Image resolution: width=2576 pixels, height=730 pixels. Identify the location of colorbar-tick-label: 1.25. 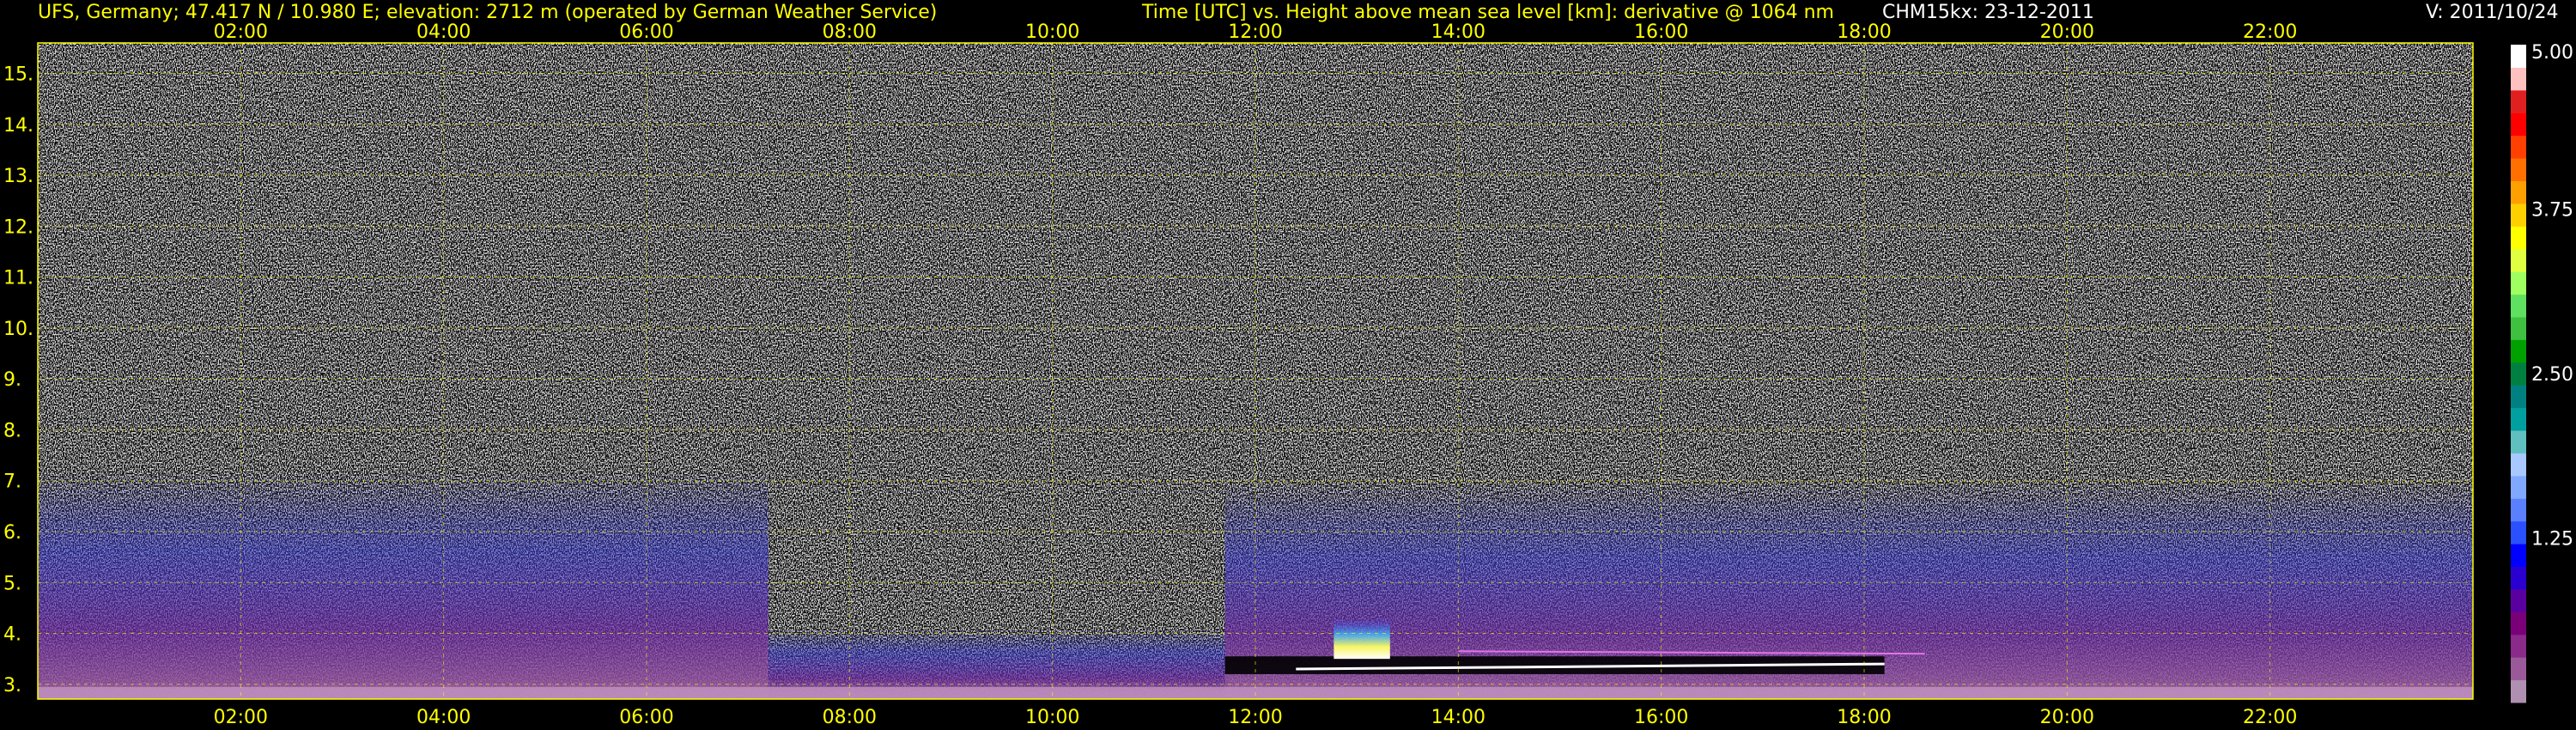
(2552, 540).